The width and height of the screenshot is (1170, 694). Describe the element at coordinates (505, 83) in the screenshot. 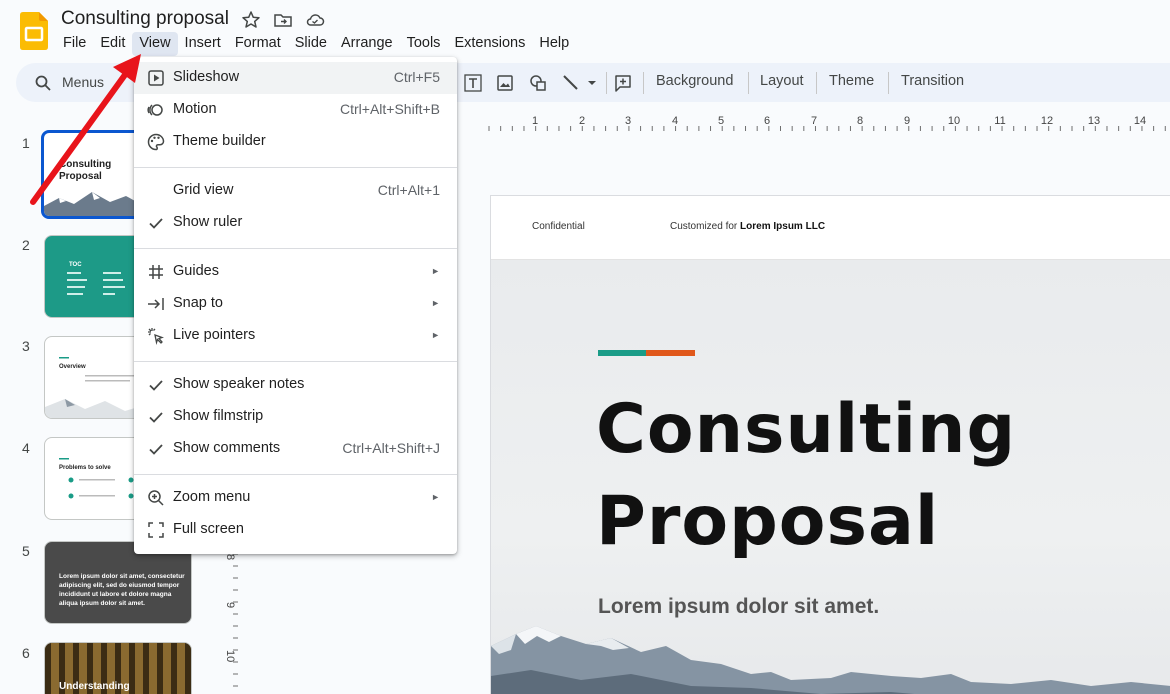

I see `insert-image-icon` at that location.